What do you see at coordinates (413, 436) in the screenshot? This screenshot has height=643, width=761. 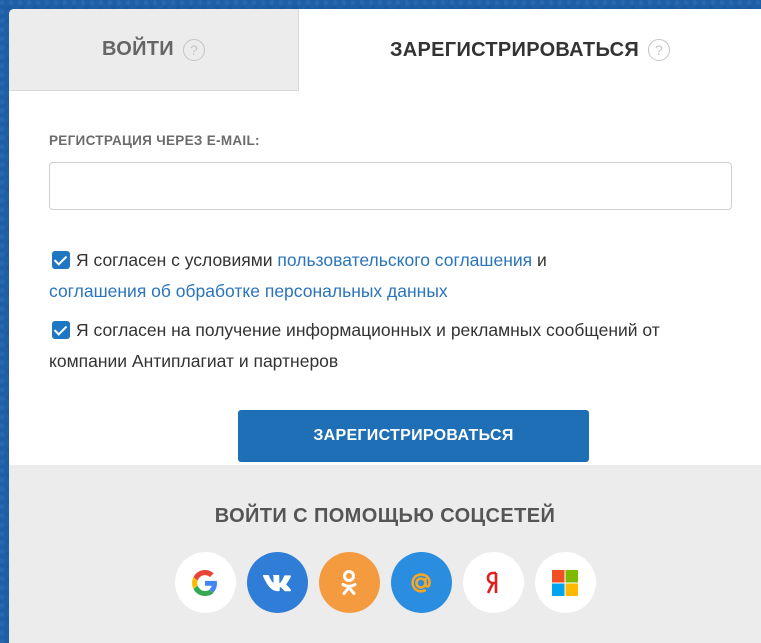 I see `register-button: ЗАРЕГИСТРИРОВАТЬСЯ` at bounding box center [413, 436].